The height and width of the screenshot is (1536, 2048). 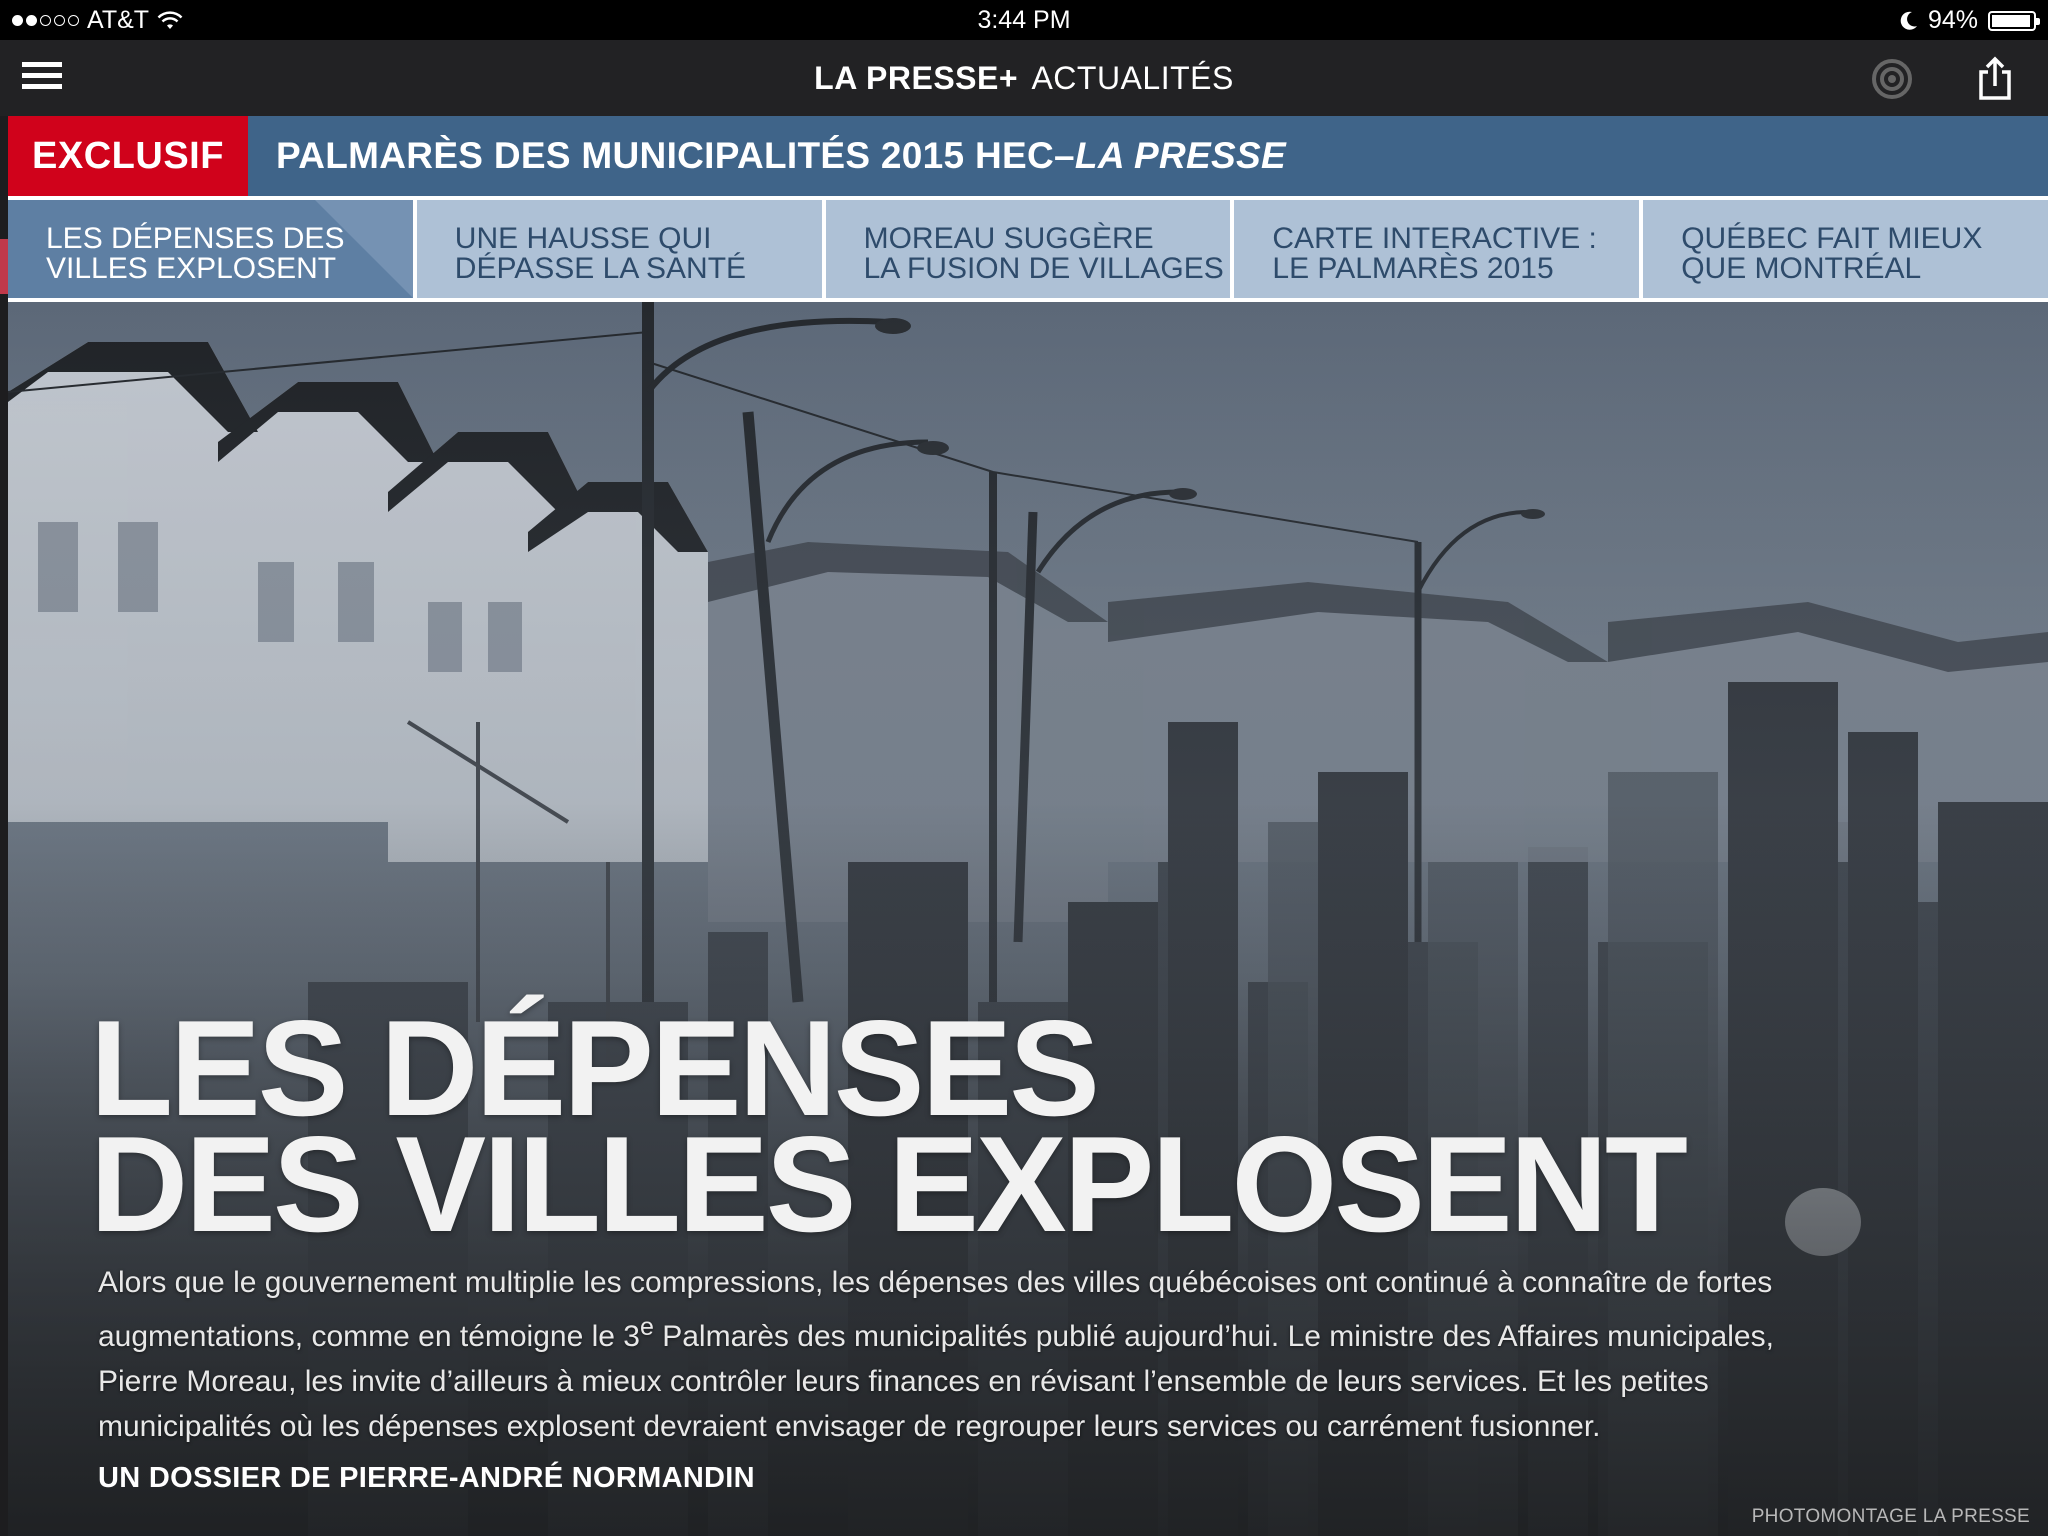 I want to click on tab-label-line1: Une hausse qui, so click(x=583, y=238).